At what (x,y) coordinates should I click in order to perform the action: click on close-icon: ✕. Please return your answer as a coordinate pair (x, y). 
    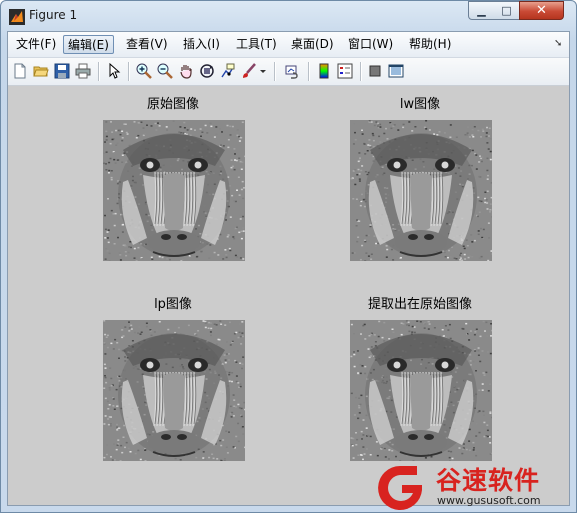
    Looking at the image, I should click on (541, 10).